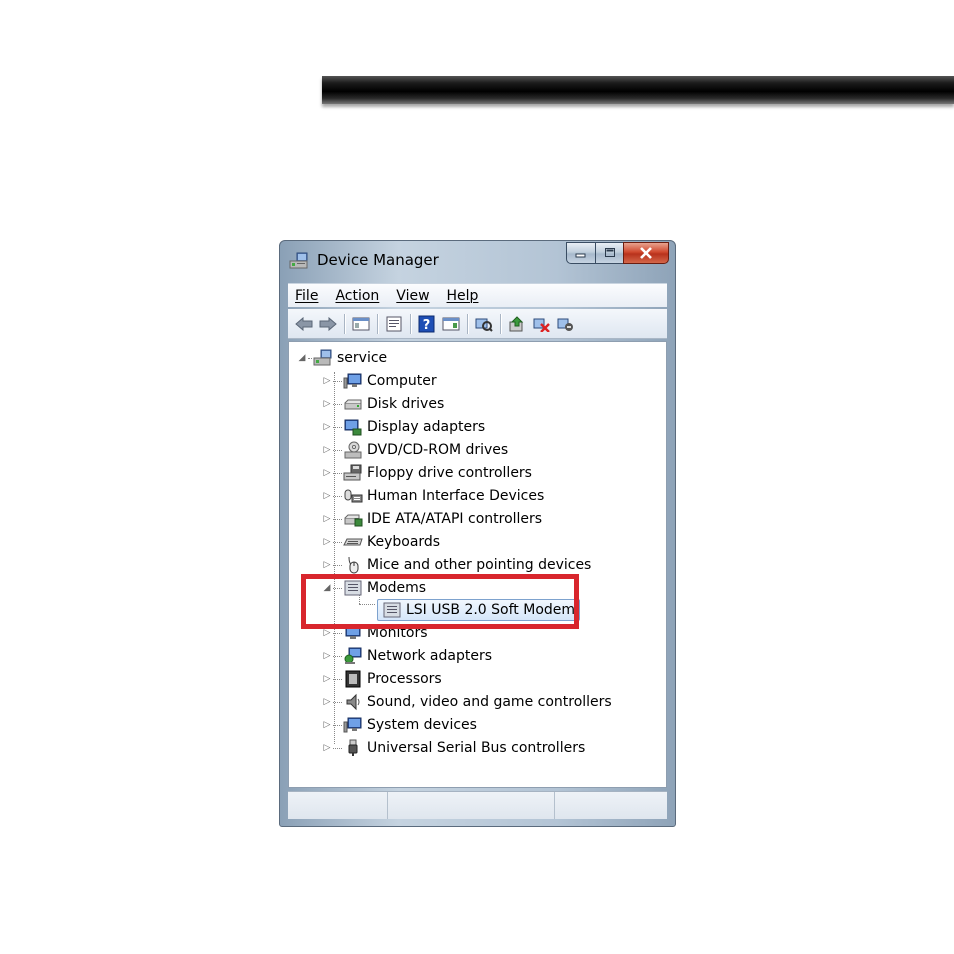 The height and width of the screenshot is (954, 954). I want to click on tree-item-sound-video-game: ▷ Sound, video and game controllers, so click(467, 702).